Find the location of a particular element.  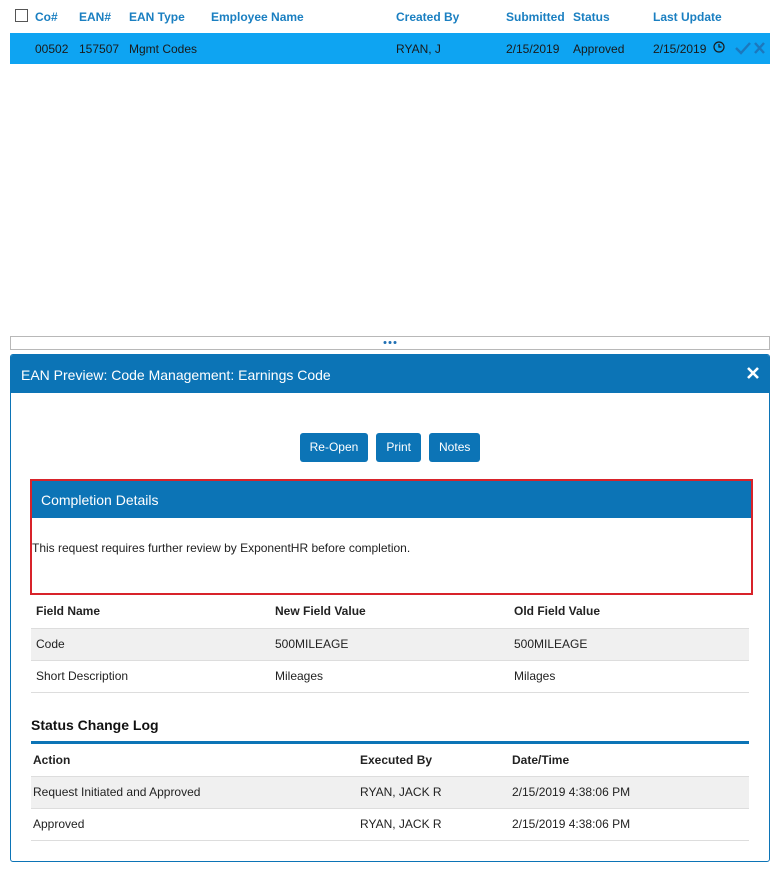

cell-old-value: Milages is located at coordinates (629, 676).